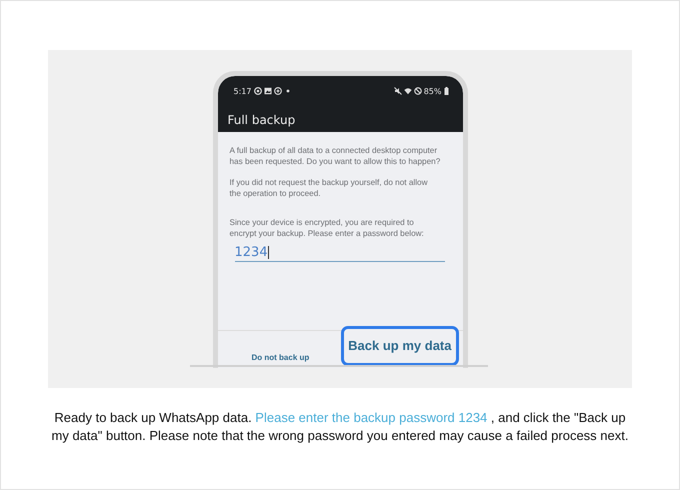  What do you see at coordinates (398, 91) in the screenshot?
I see `mute-icon` at bounding box center [398, 91].